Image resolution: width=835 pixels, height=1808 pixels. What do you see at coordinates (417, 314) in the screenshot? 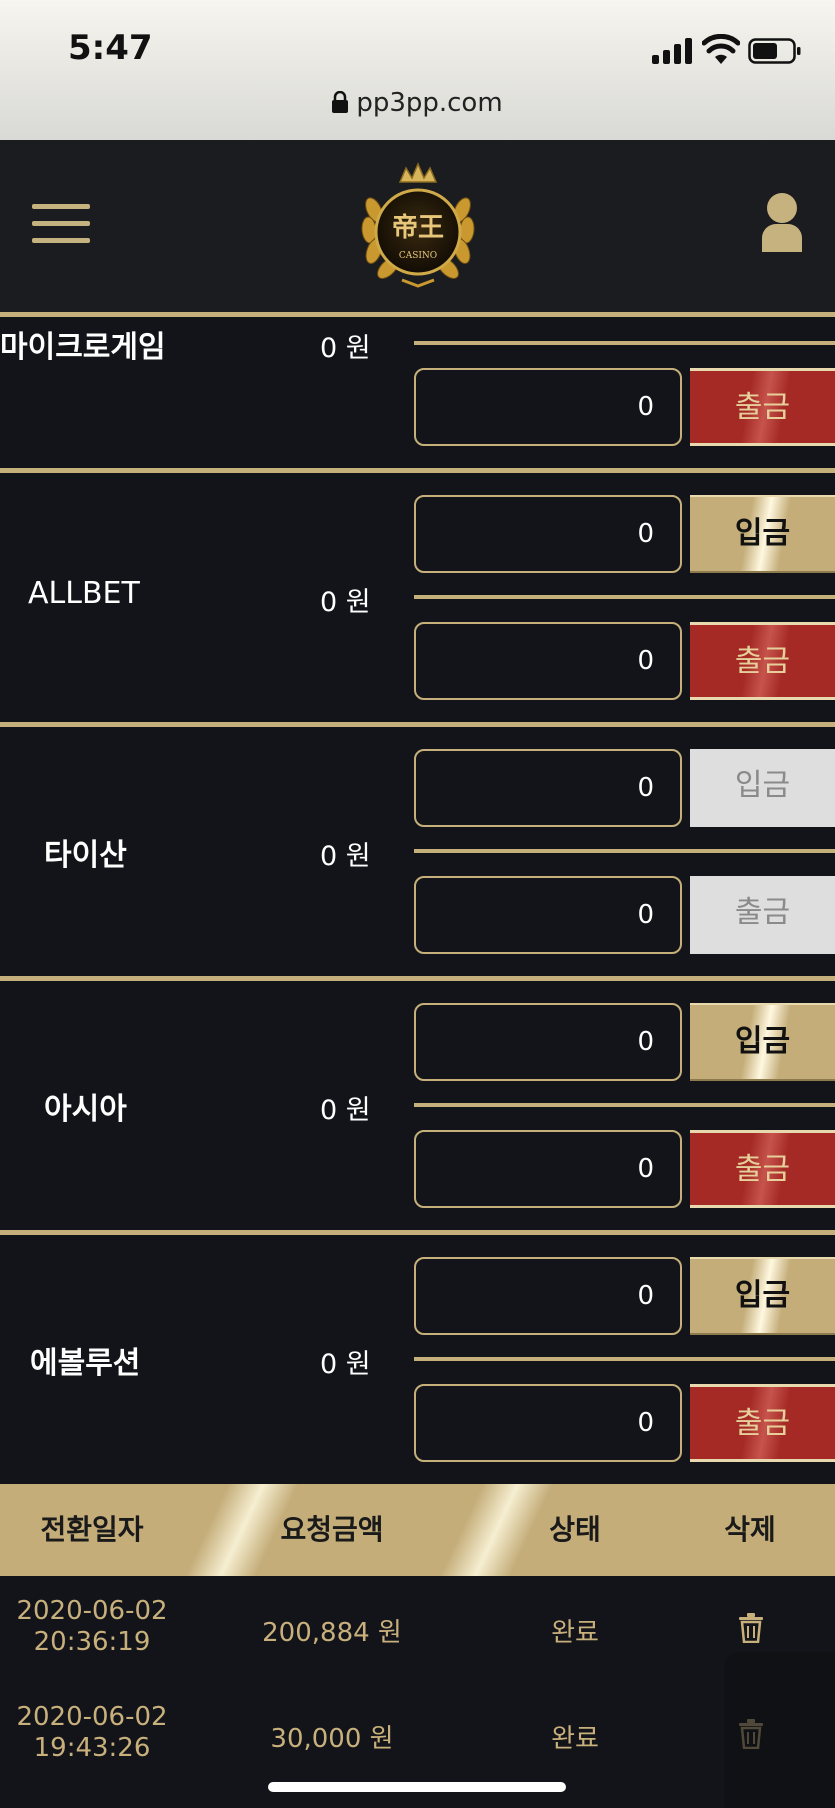
I see `header-divider` at bounding box center [417, 314].